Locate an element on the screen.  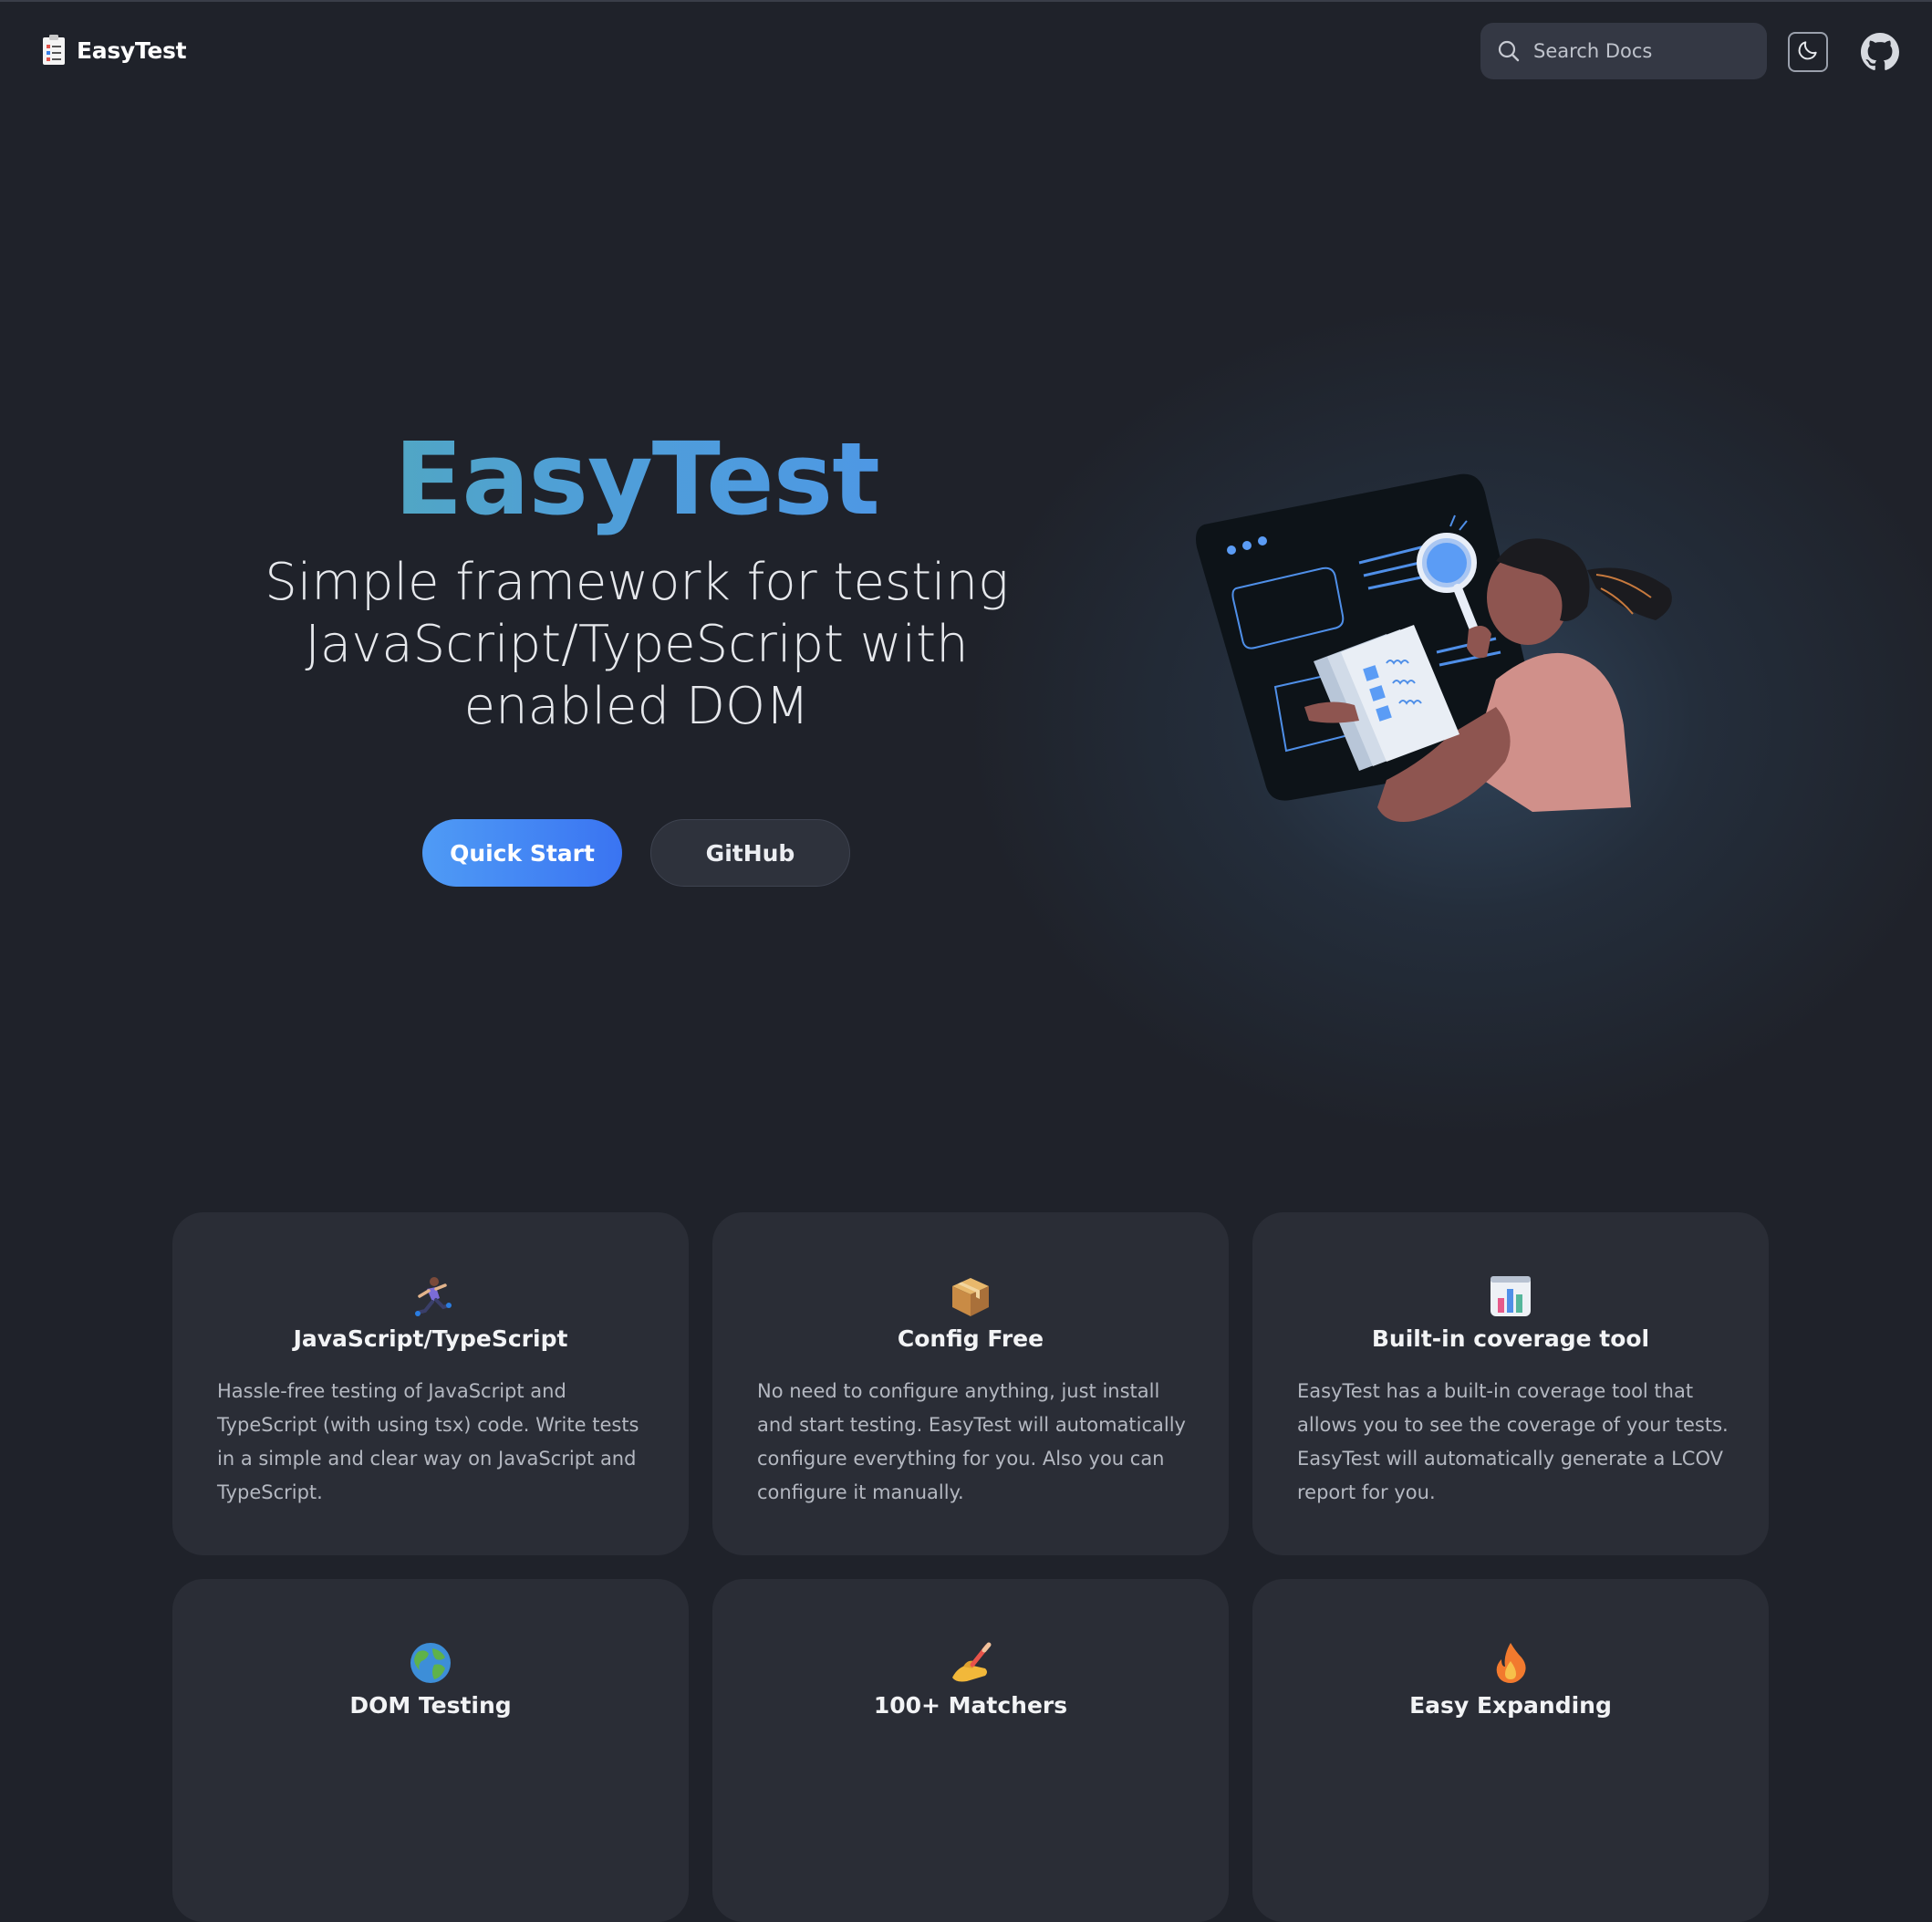
feature-card: Easy Expanding is located at coordinates (1511, 1750).